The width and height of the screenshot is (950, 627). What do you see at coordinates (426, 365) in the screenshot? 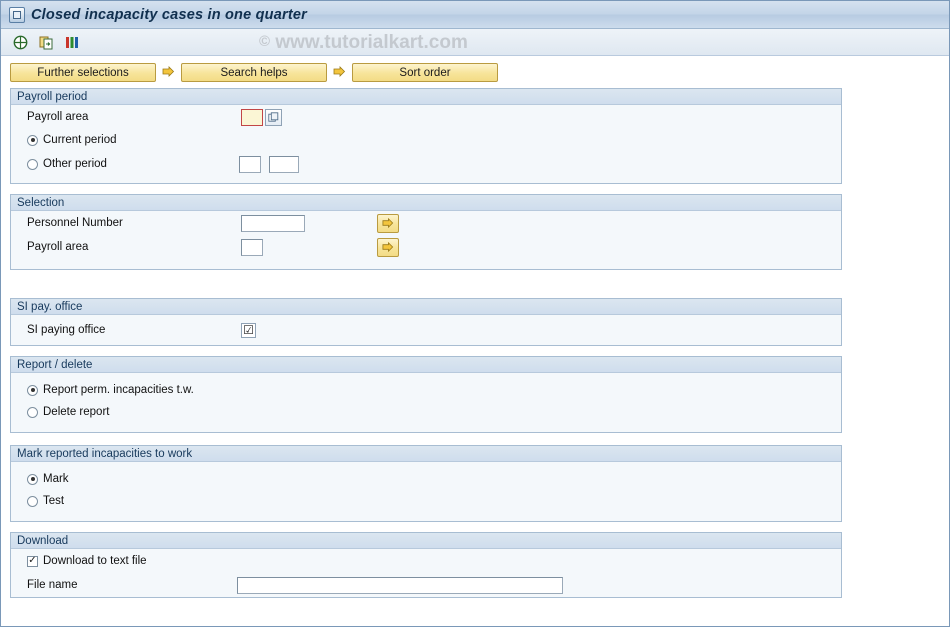
I see `group-report-delete-title: Report / delete` at bounding box center [426, 365].